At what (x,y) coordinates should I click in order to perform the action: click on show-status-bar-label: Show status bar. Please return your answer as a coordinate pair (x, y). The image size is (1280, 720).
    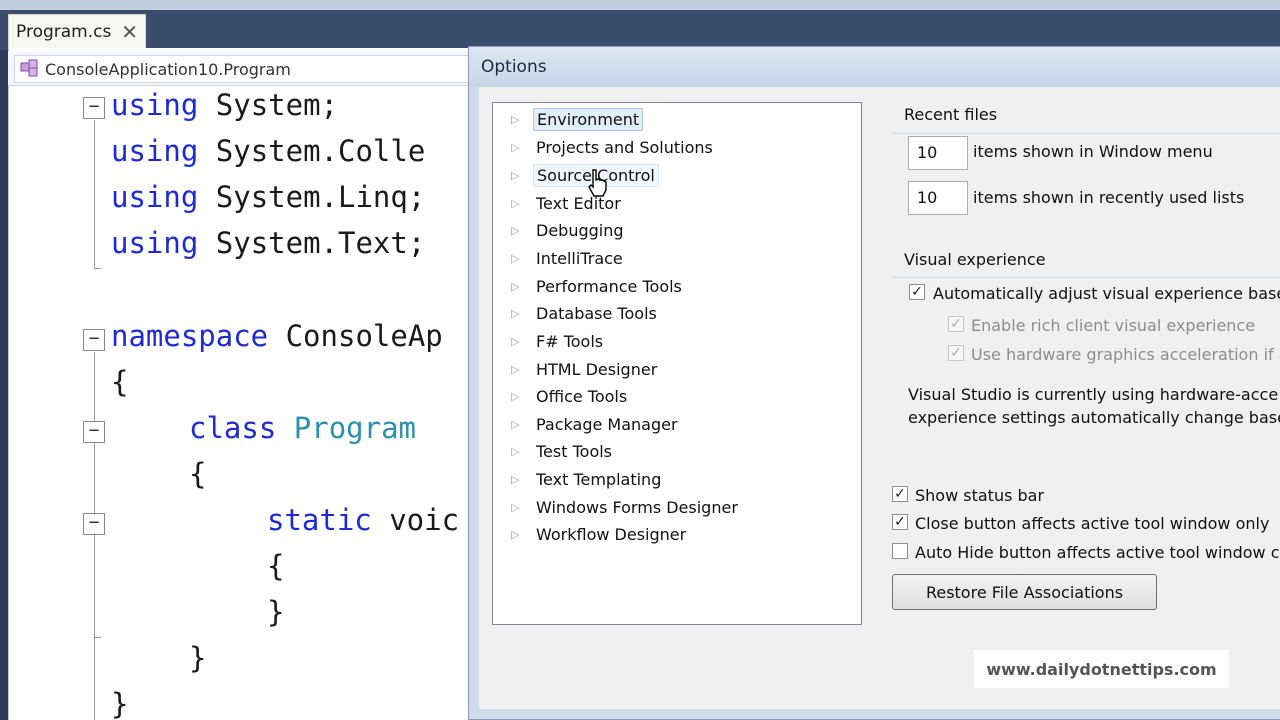
    Looking at the image, I should click on (980, 495).